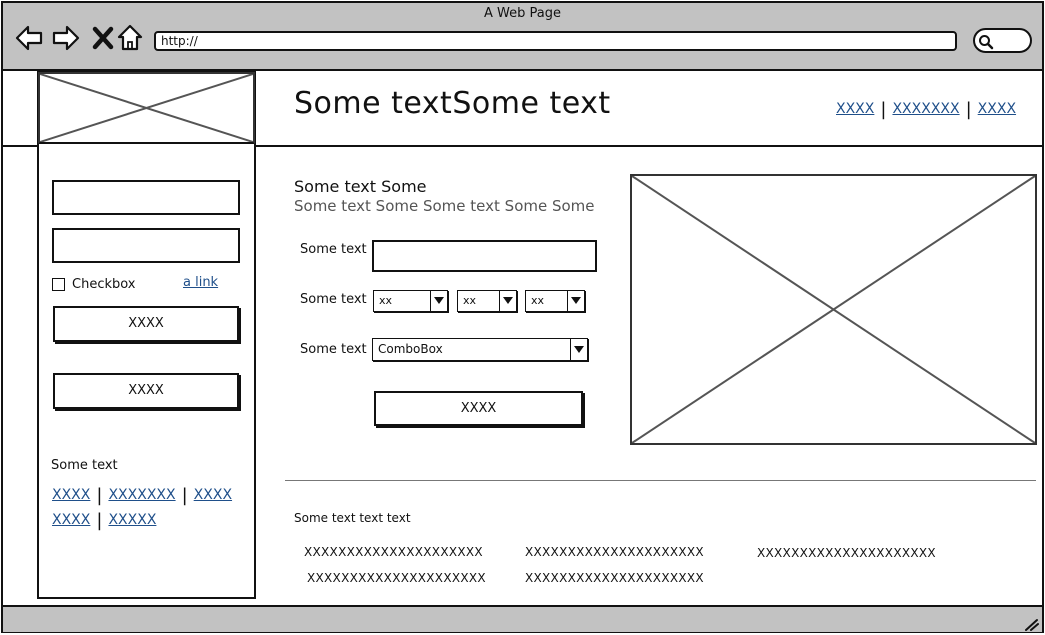 Image resolution: width=1045 pixels, height=635 pixels. I want to click on search-icon, so click(986, 42).